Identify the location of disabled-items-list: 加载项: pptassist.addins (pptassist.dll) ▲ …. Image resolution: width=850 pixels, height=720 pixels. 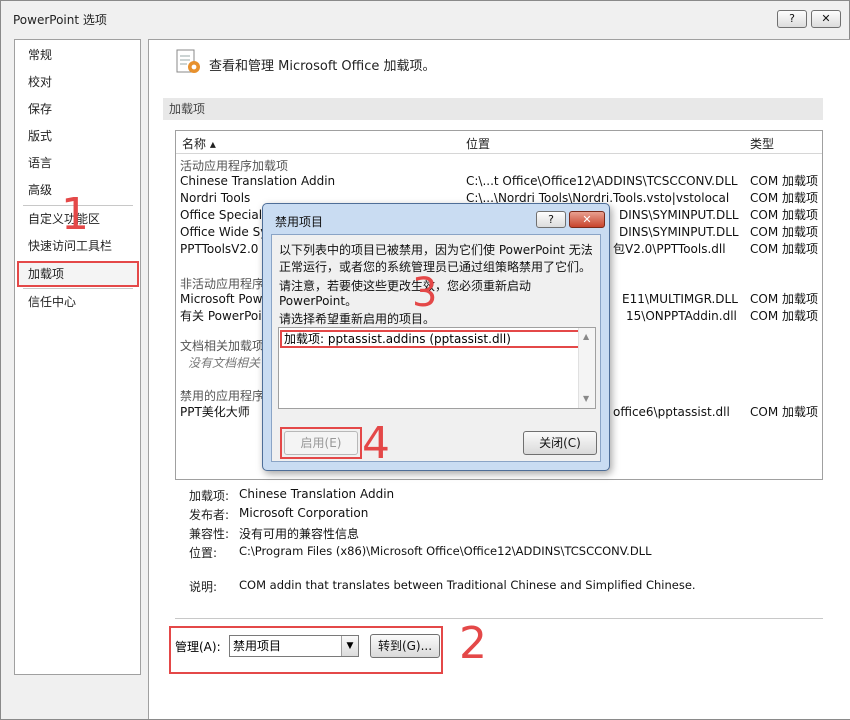
(437, 368).